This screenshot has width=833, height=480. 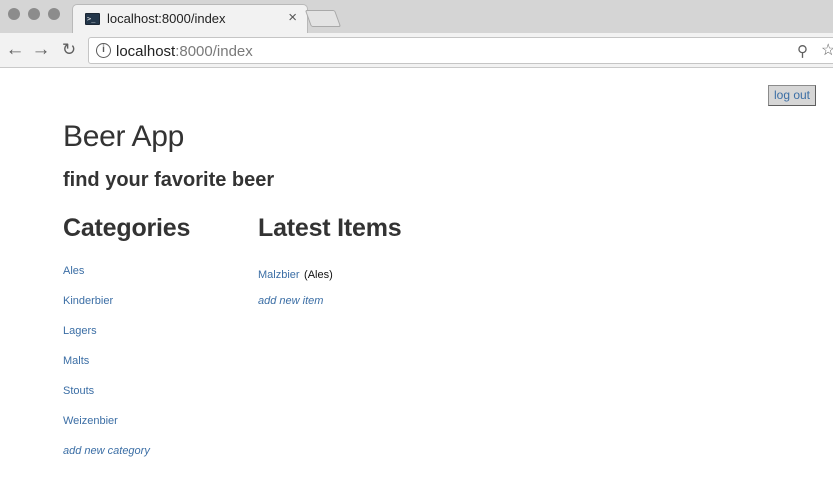 What do you see at coordinates (69, 50) in the screenshot?
I see `reload-icon: ↻` at bounding box center [69, 50].